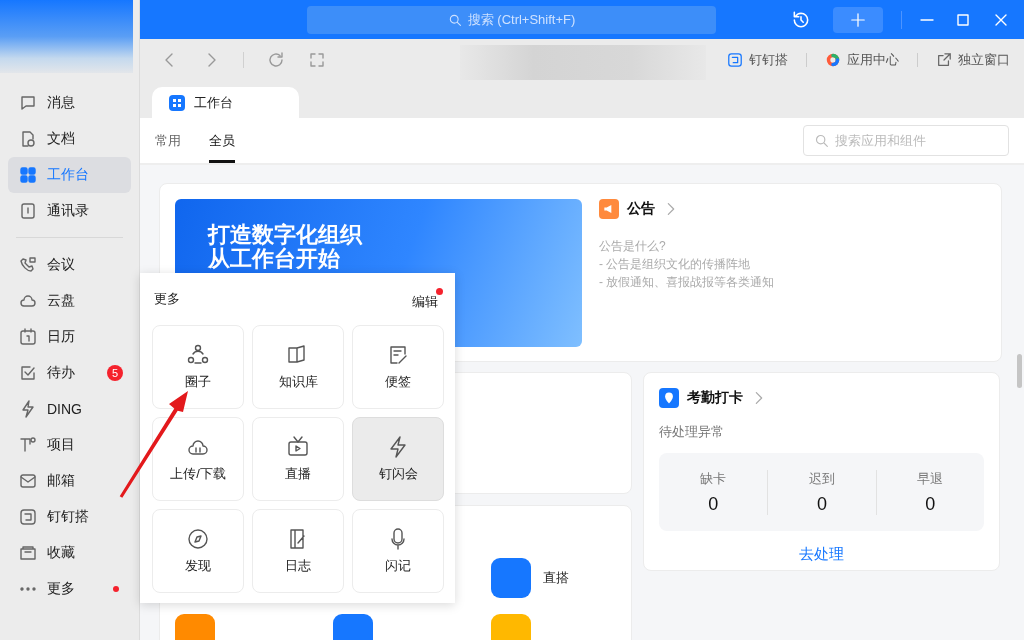  I want to click on notice-text: - 公告是组织文化的传播阵地, so click(675, 264).